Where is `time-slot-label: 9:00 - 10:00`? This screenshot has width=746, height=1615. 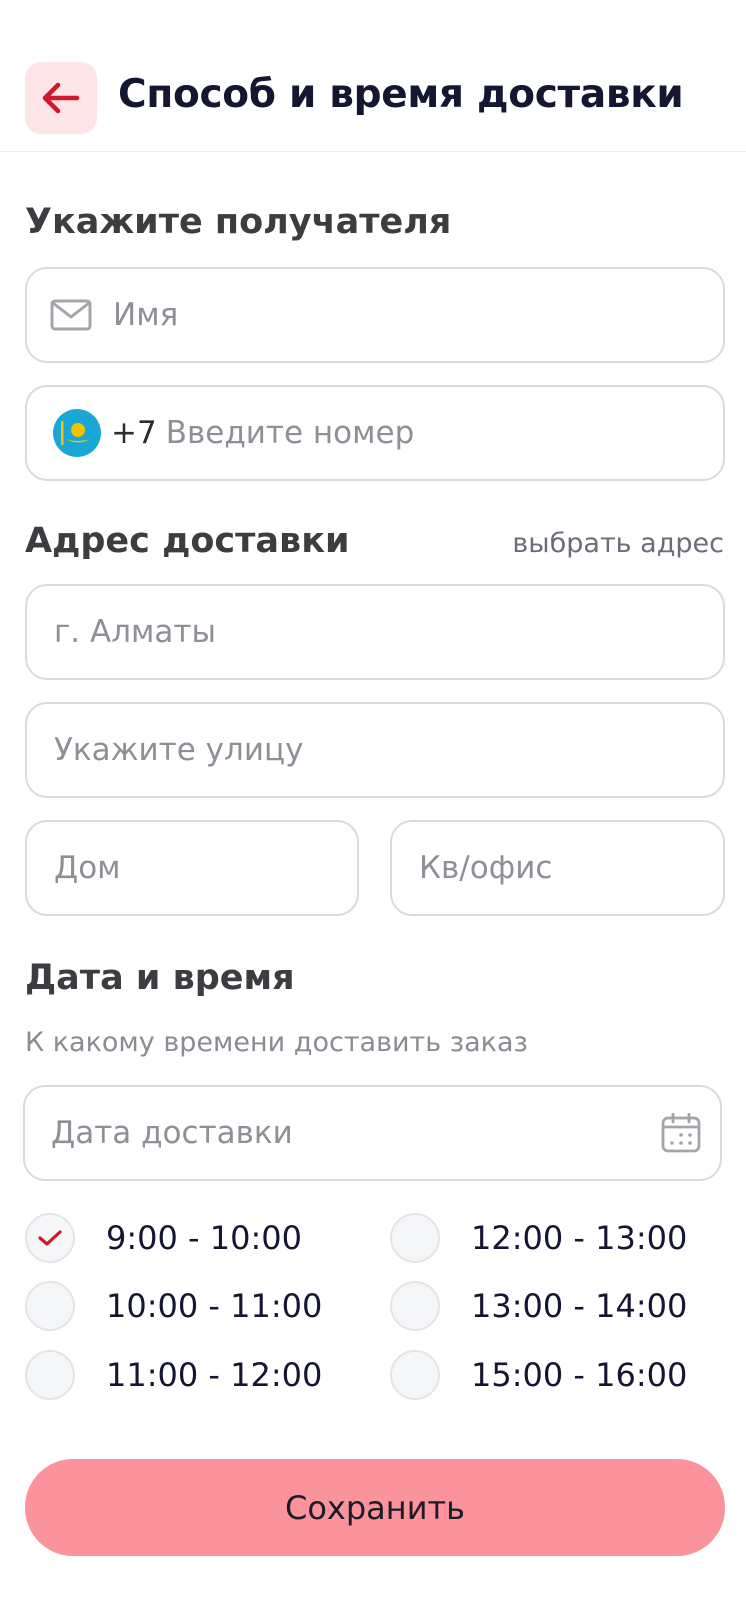
time-slot-label: 9:00 - 10:00 is located at coordinates (204, 1238).